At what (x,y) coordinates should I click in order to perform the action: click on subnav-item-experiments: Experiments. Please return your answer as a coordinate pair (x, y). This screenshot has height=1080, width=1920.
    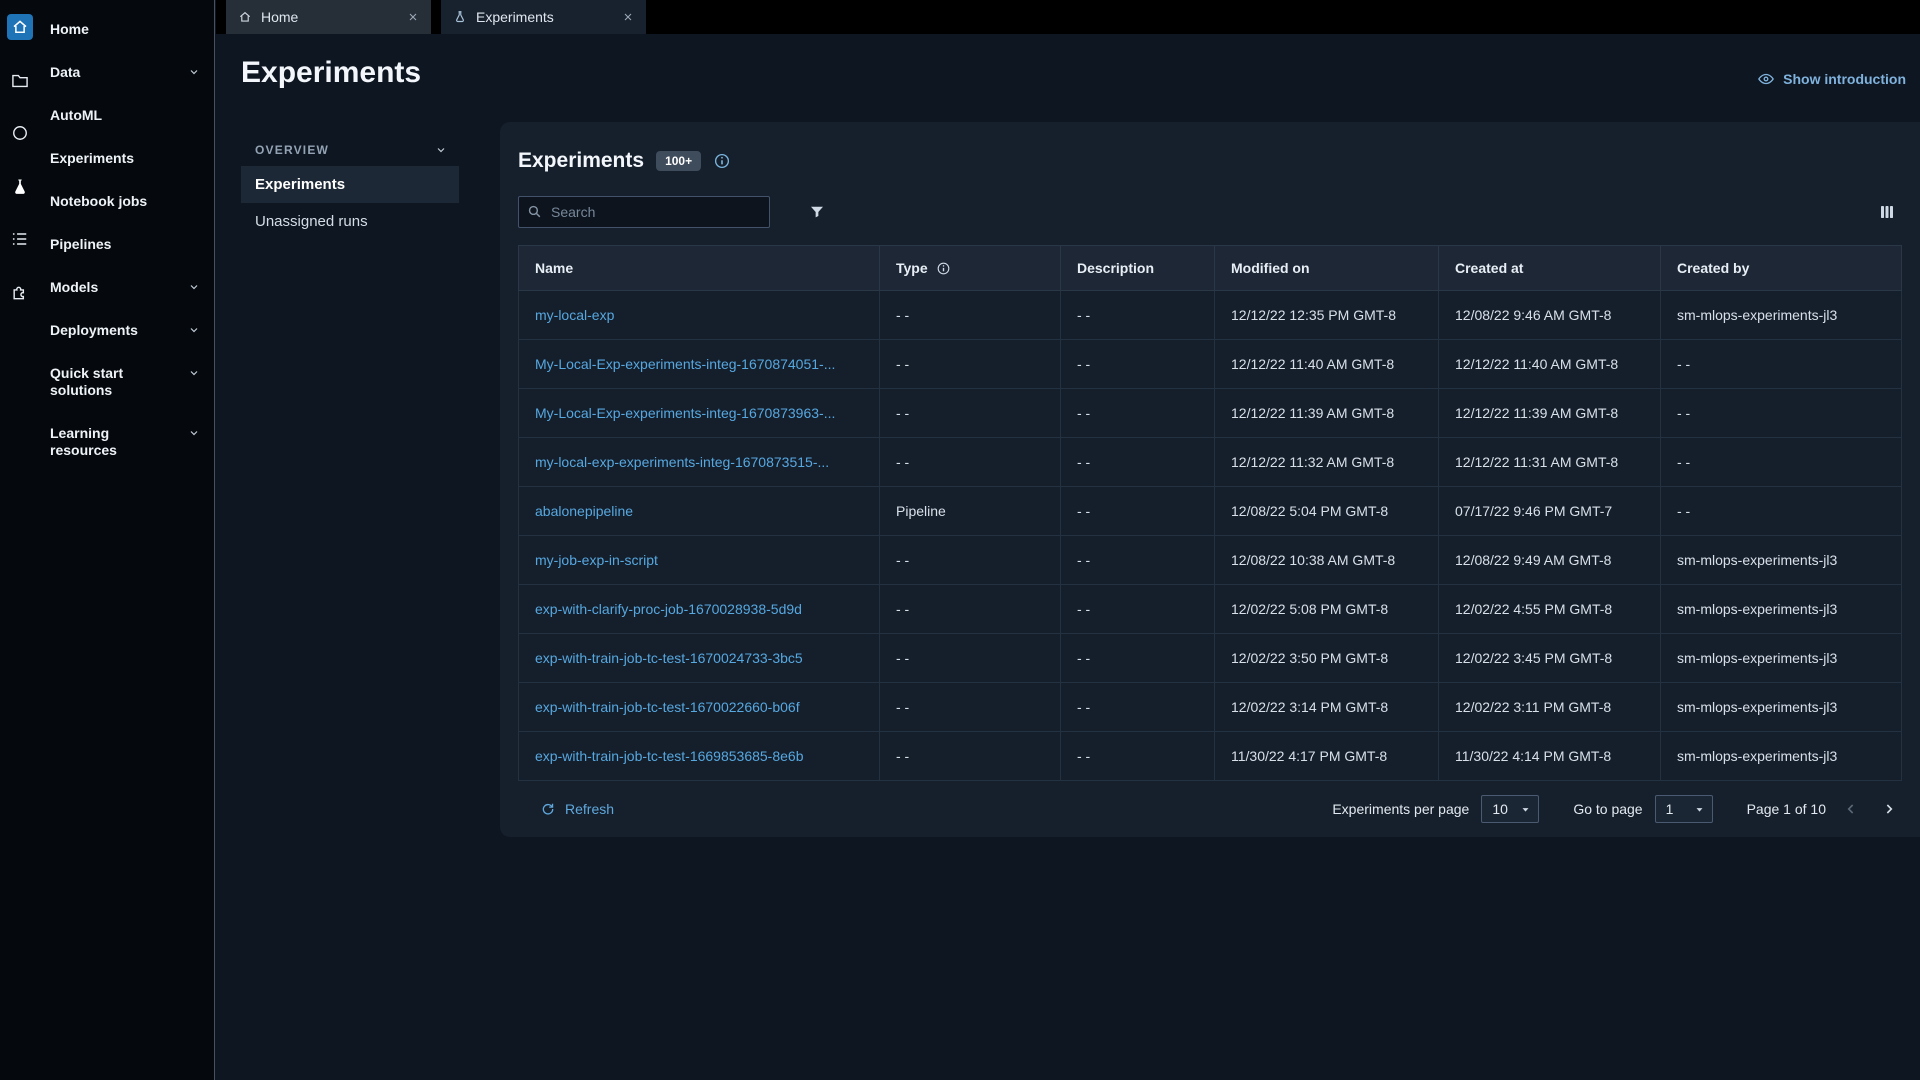
    Looking at the image, I should click on (350, 184).